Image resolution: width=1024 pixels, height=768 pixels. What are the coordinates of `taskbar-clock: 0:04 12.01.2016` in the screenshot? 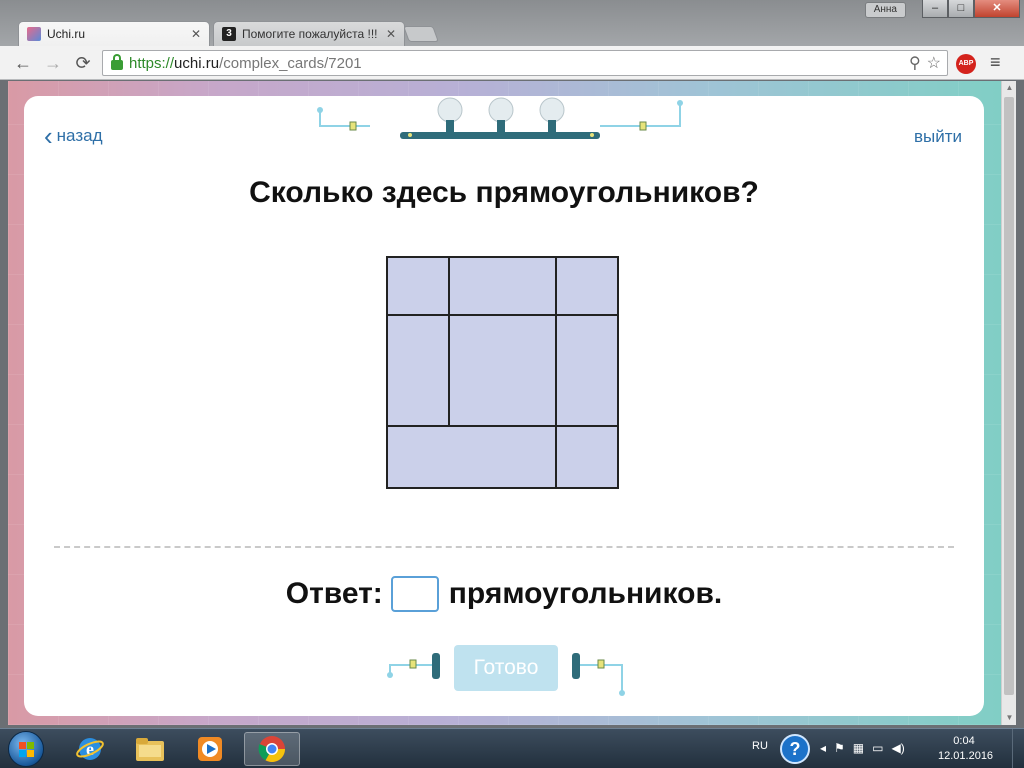 It's located at (966, 749).